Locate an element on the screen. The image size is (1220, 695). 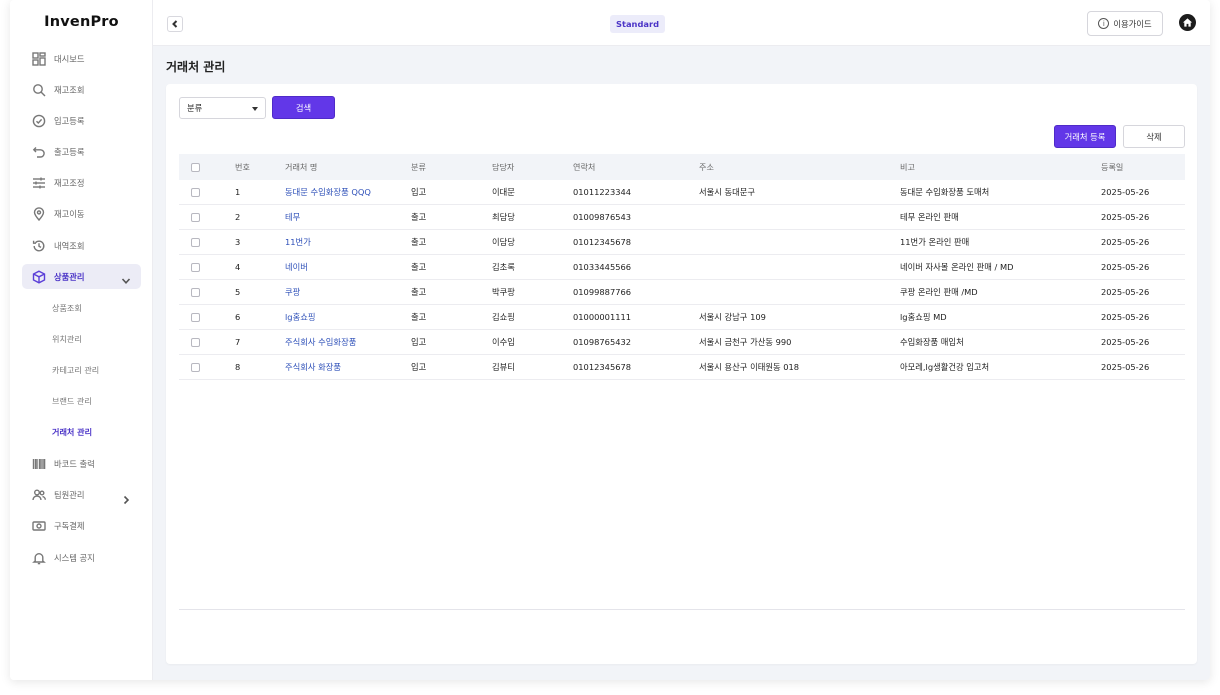
category-select-value: 분류 is located at coordinates (195, 108).